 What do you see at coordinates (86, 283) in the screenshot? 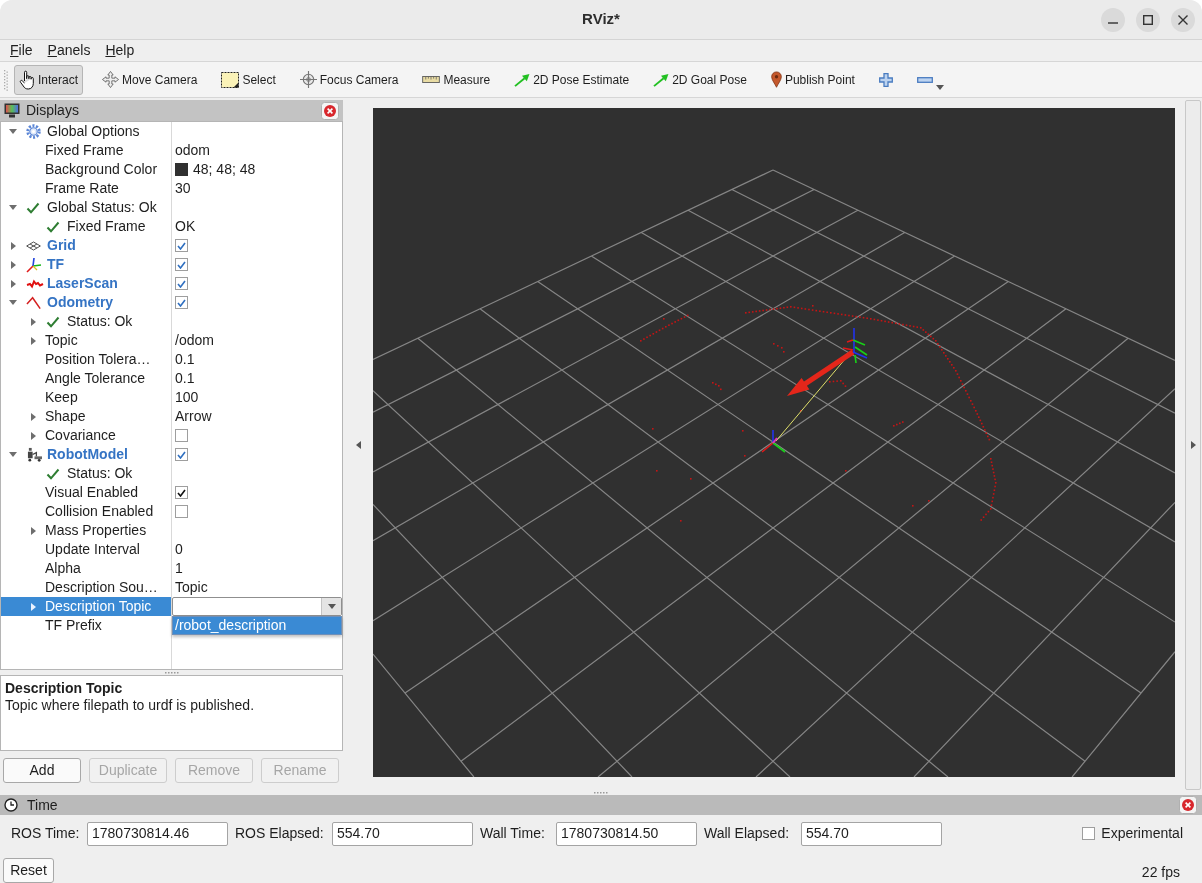
I see `tree-item: LaserScan` at bounding box center [86, 283].